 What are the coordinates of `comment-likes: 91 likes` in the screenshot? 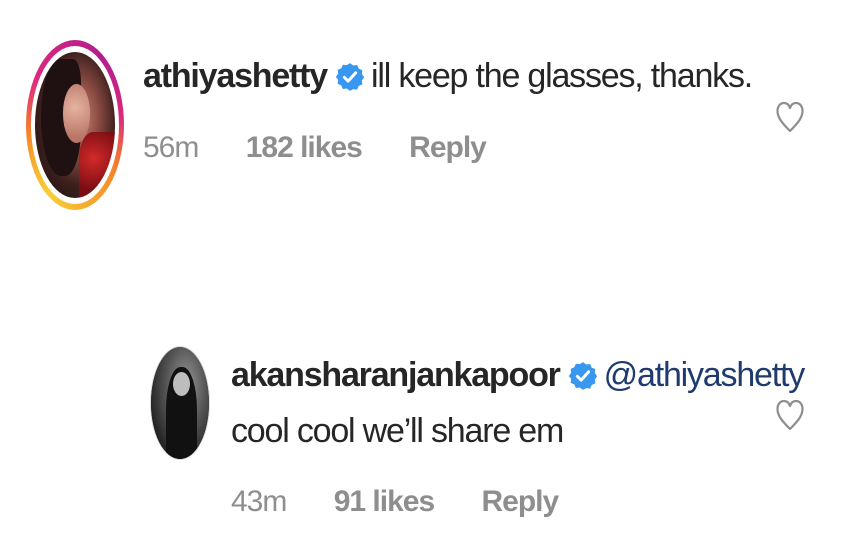 It's located at (384, 501).